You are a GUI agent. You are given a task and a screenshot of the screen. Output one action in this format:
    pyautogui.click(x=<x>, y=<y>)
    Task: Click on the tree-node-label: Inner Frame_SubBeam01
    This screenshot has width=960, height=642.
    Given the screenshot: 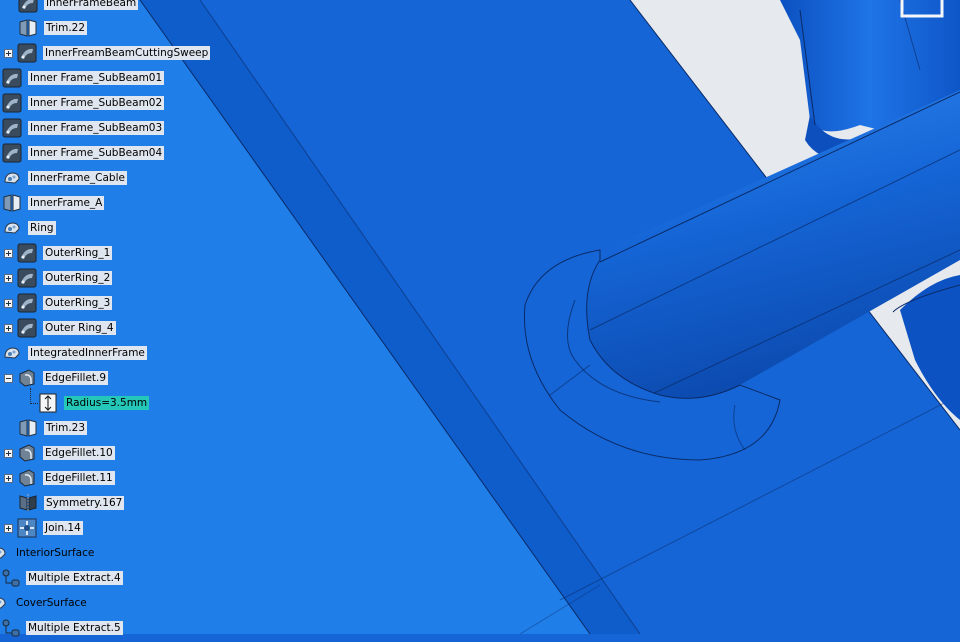 What is the action you would take?
    pyautogui.click(x=96, y=78)
    